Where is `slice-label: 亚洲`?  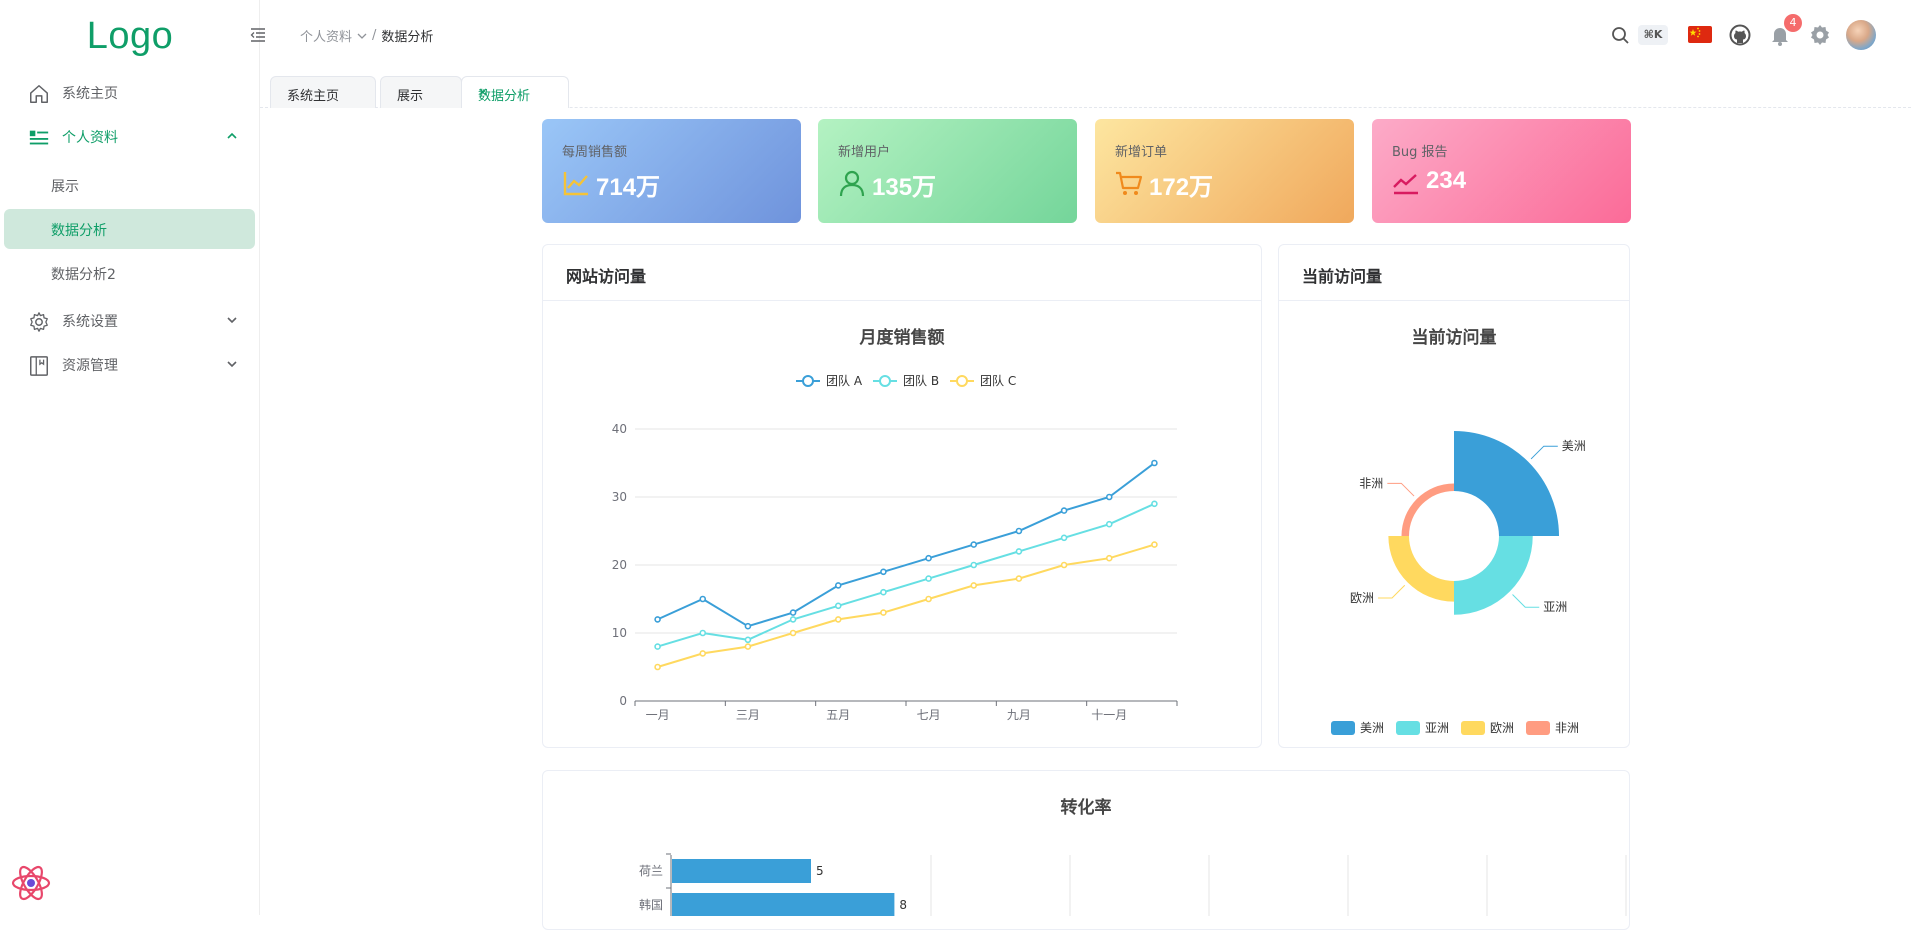
slice-label: 亚洲 is located at coordinates (1555, 607).